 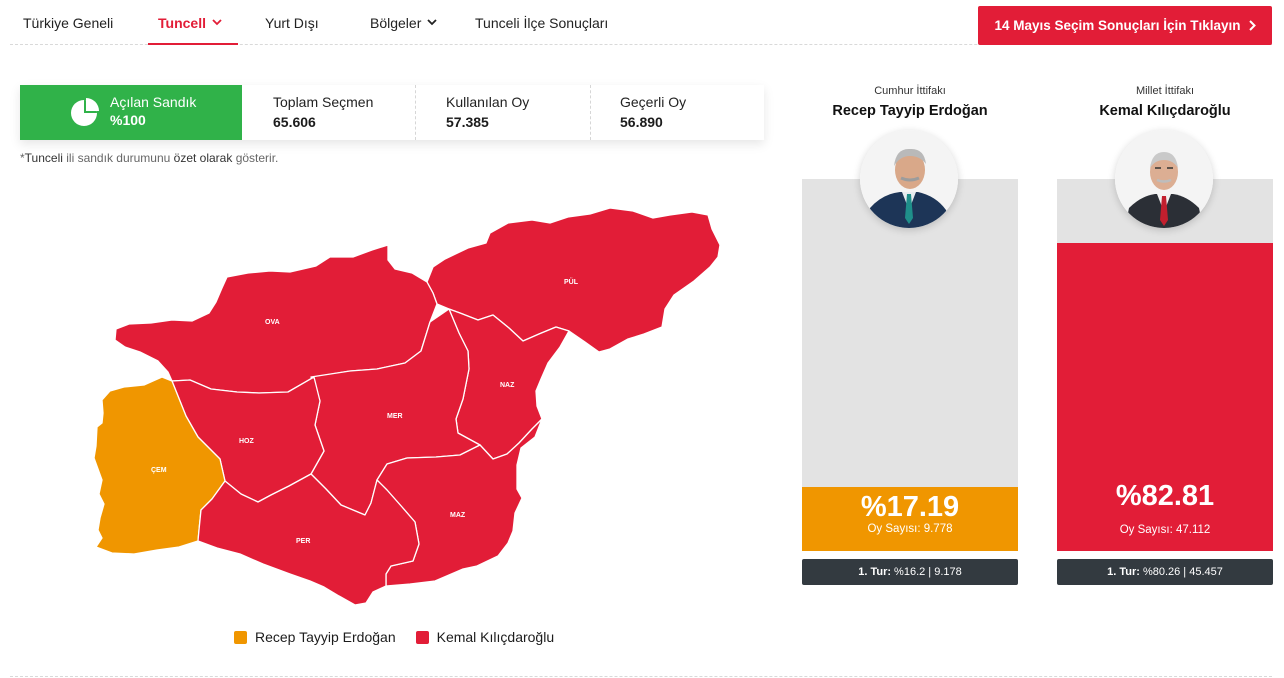 I want to click on vote-bar-track: %82.81 Oy Sayısı: 47.112, so click(x=1165, y=365).